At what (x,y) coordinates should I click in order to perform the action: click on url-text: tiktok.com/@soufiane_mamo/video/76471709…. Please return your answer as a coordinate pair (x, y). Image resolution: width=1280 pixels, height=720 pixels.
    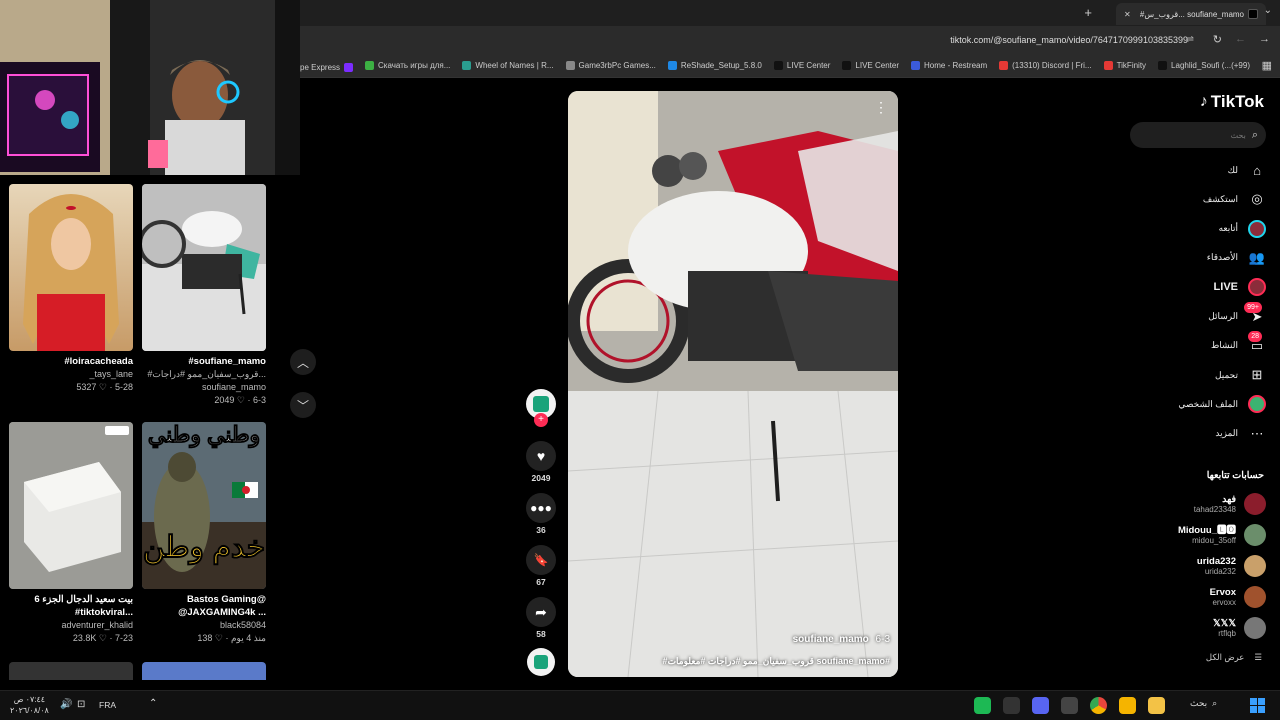
    Looking at the image, I should click on (1069, 40).